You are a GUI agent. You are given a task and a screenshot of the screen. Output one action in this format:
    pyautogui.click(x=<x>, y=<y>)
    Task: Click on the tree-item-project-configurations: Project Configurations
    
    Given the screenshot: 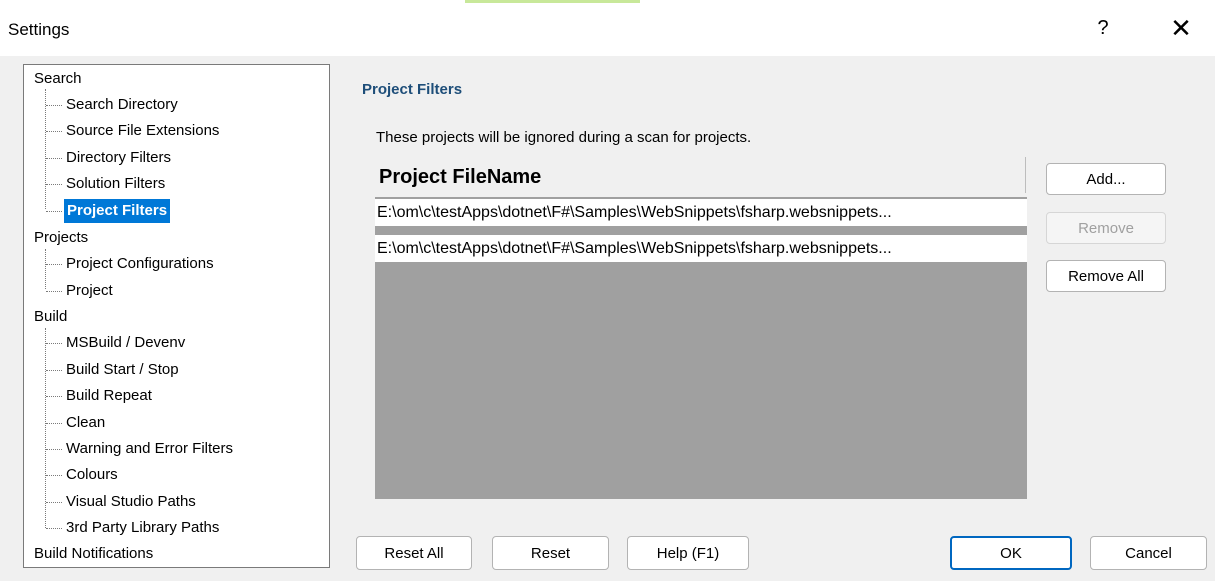 What is the action you would take?
    pyautogui.click(x=130, y=264)
    